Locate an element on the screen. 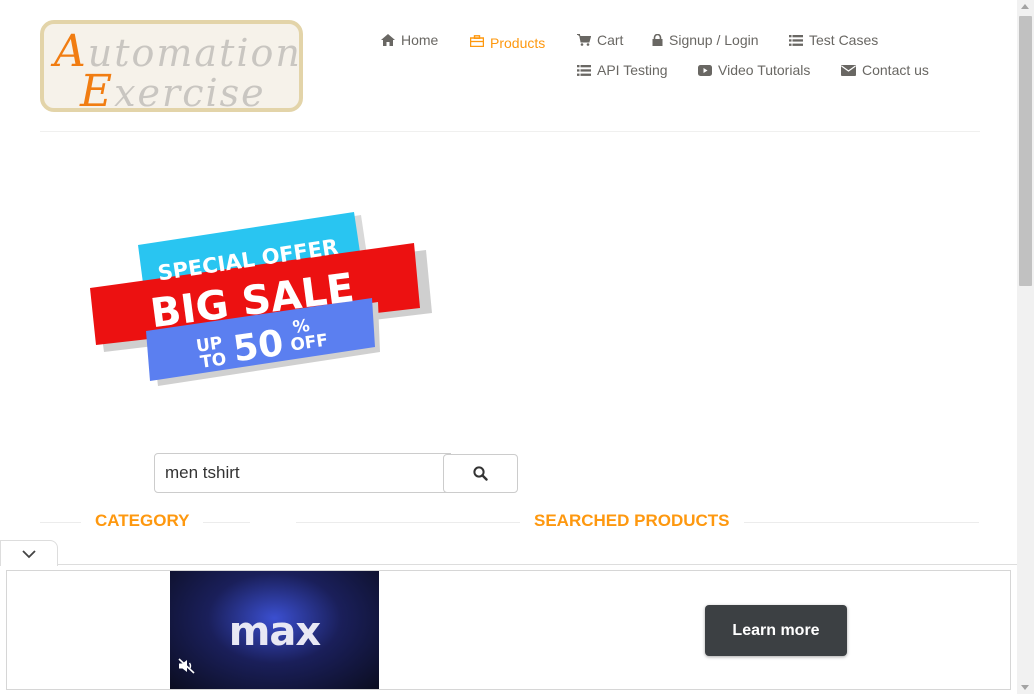 This screenshot has height=694, width=1034. nav-signup-login: Signup / Login is located at coordinates (705, 40).